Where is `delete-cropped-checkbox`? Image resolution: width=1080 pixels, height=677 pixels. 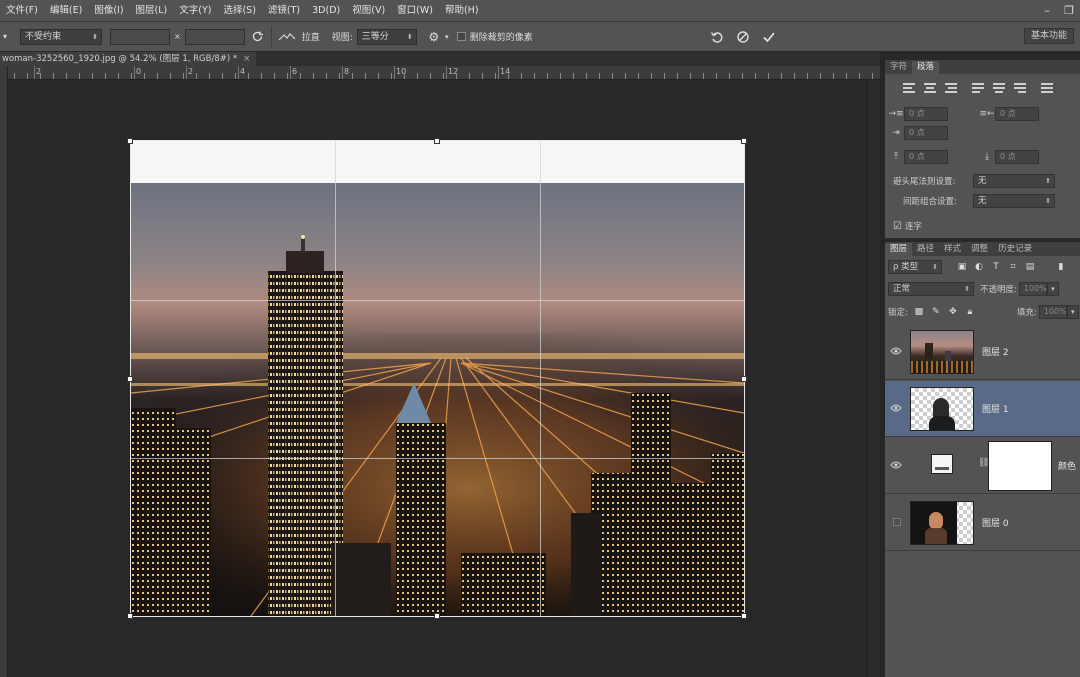 delete-cropped-checkbox is located at coordinates (461, 36).